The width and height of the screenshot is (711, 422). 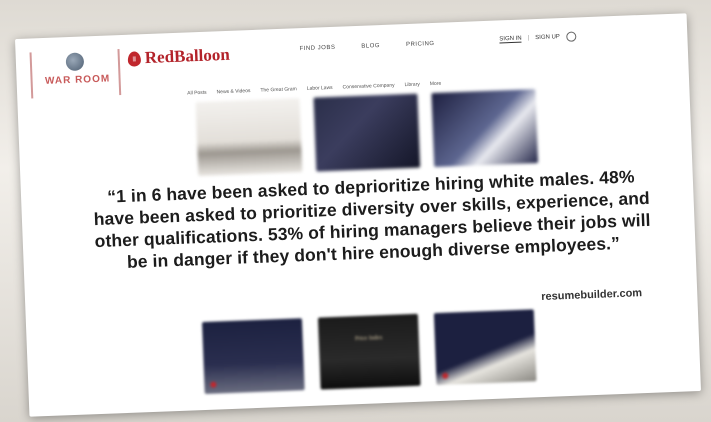 I want to click on category-great-gram: The Great Gram, so click(x=278, y=89).